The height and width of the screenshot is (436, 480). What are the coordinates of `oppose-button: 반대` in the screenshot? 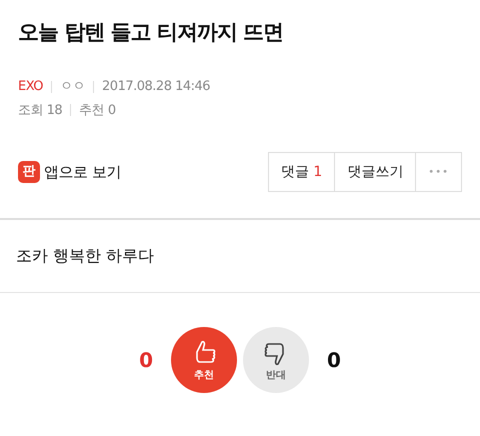 It's located at (276, 360).